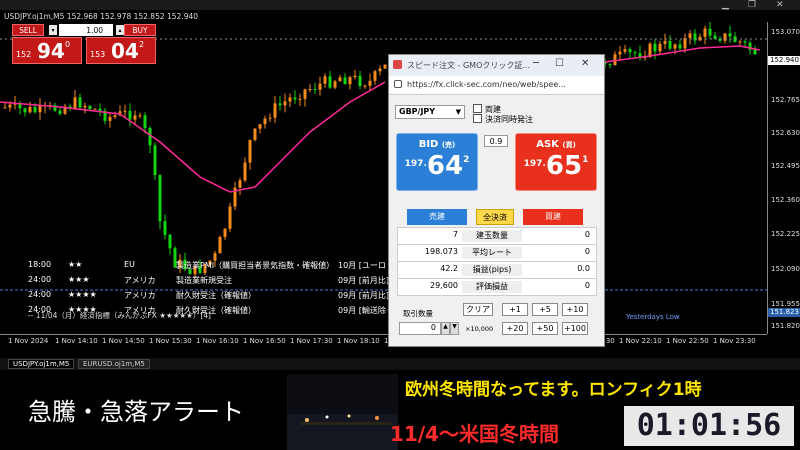 The height and width of the screenshot is (450, 800). What do you see at coordinates (41, 364) in the screenshot?
I see `tab-usdjpy: USDJPY.oj1m,M5` at bounding box center [41, 364].